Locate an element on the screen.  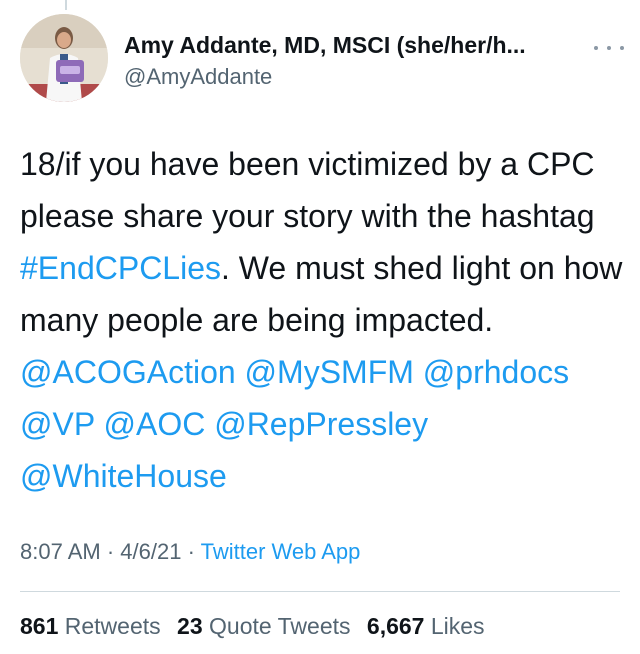
thread-connector-line is located at coordinates (66, 5).